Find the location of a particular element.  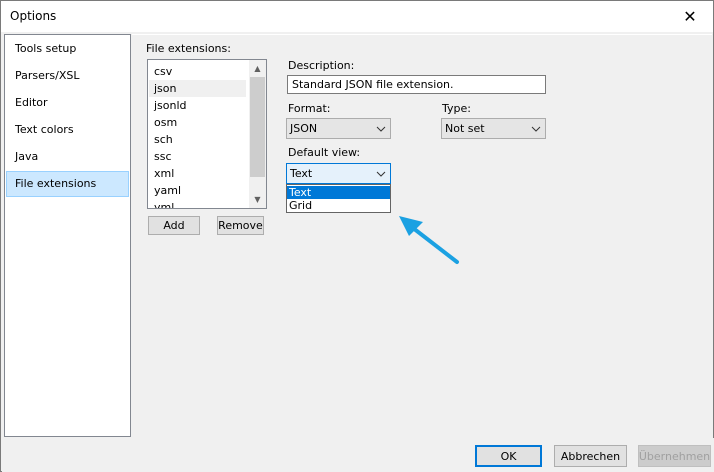

list-item: yml is located at coordinates (197, 203).